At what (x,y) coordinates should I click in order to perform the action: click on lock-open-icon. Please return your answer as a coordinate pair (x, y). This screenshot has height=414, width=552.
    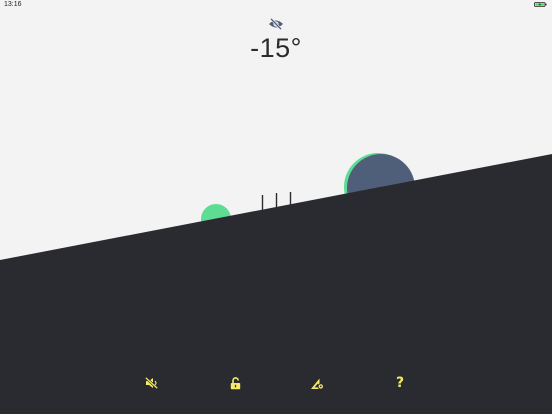
    Looking at the image, I should click on (235, 382).